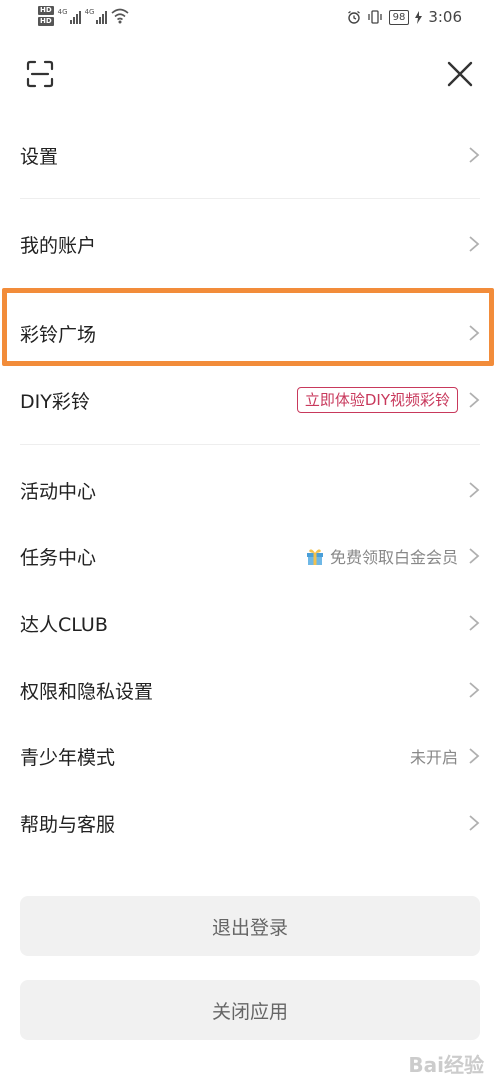 The width and height of the screenshot is (500, 1084). I want to click on task-hint-text: 免费领取白金会员, so click(393, 557).